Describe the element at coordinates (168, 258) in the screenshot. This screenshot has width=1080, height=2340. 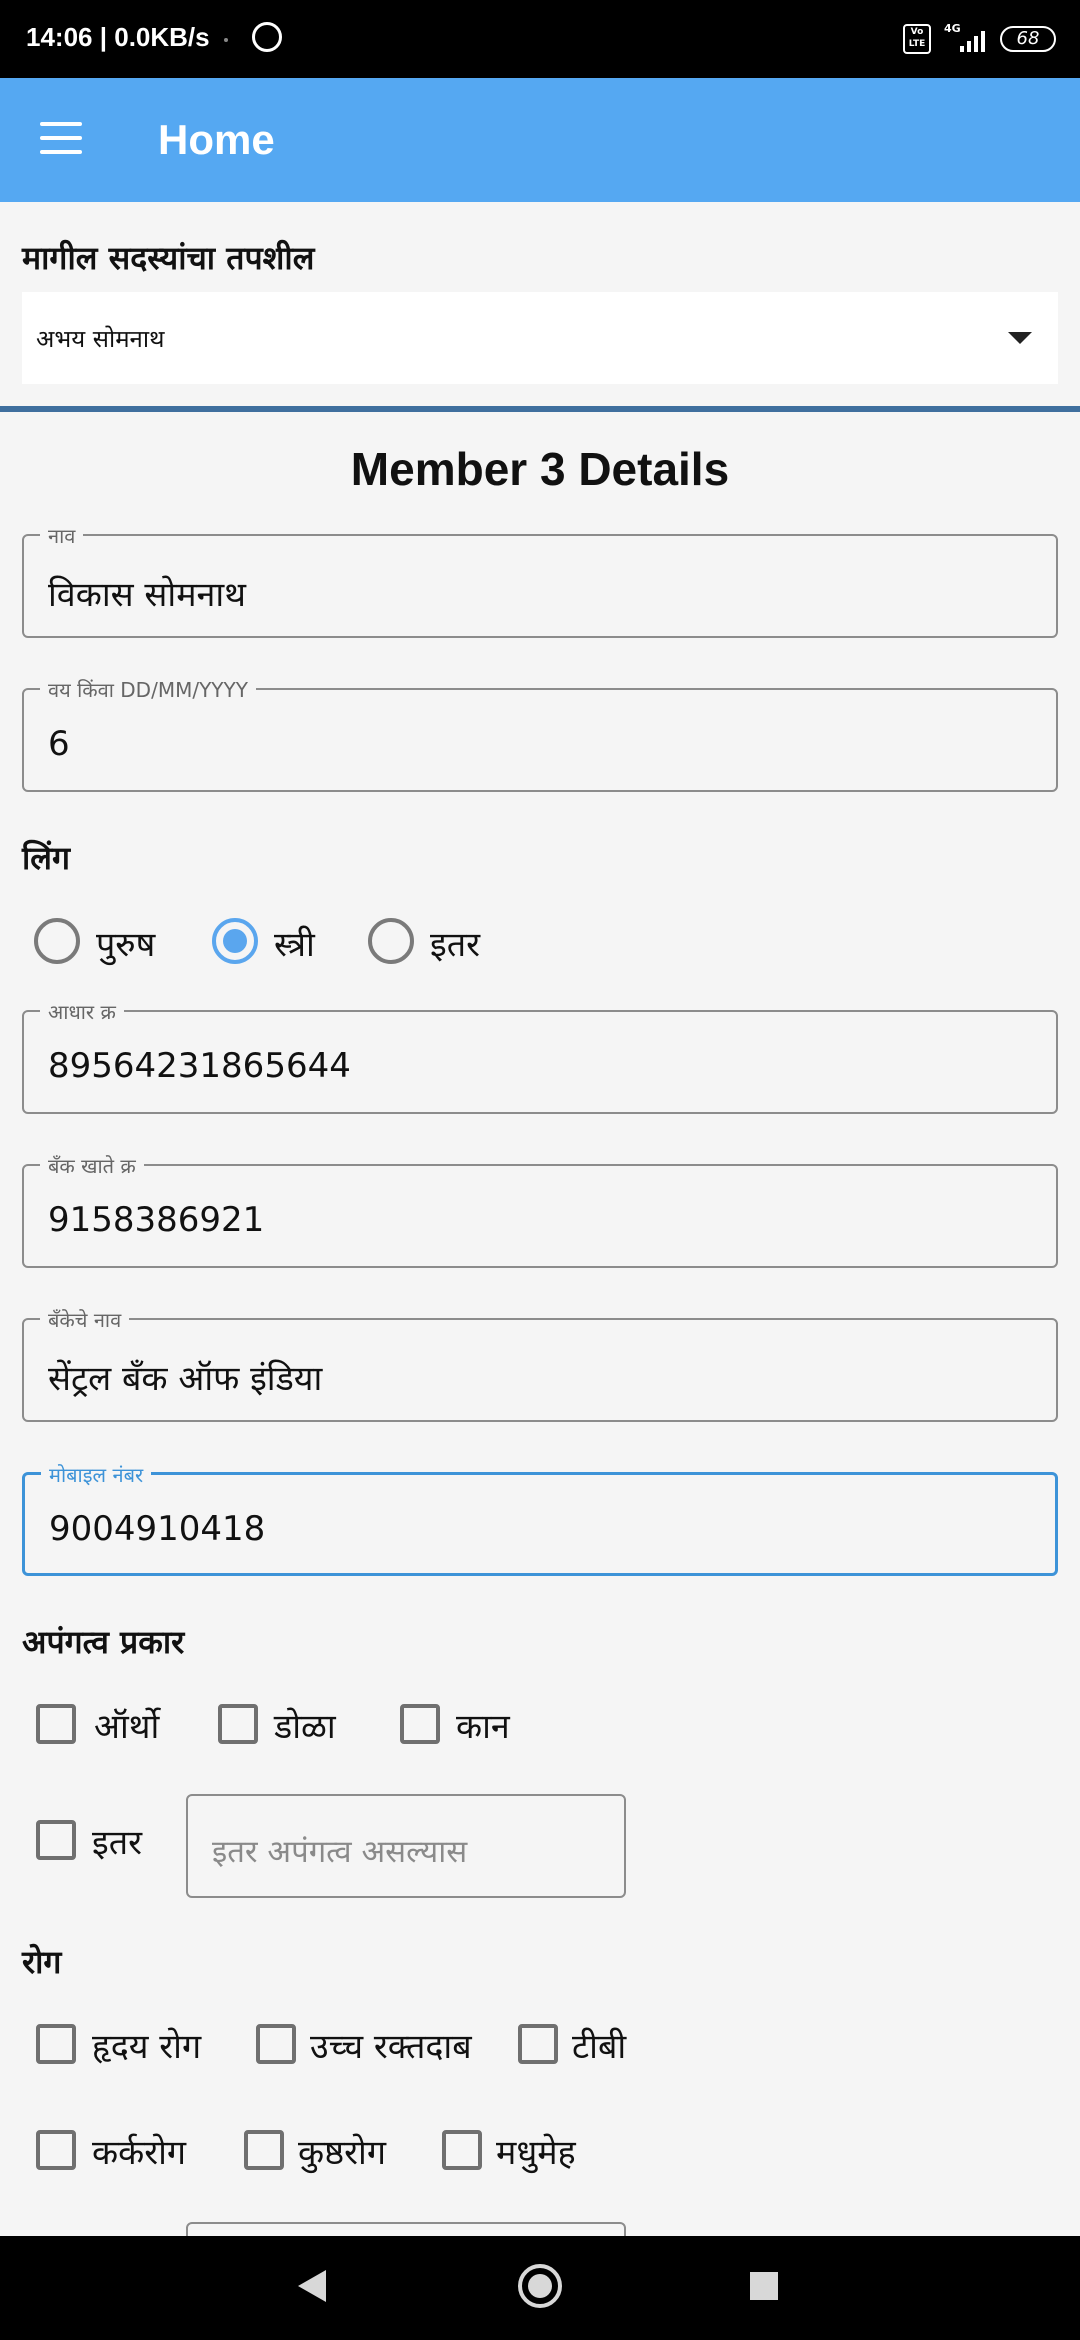
I see `previous-members-heading: मागील सदस्यांचा तपशील` at that location.